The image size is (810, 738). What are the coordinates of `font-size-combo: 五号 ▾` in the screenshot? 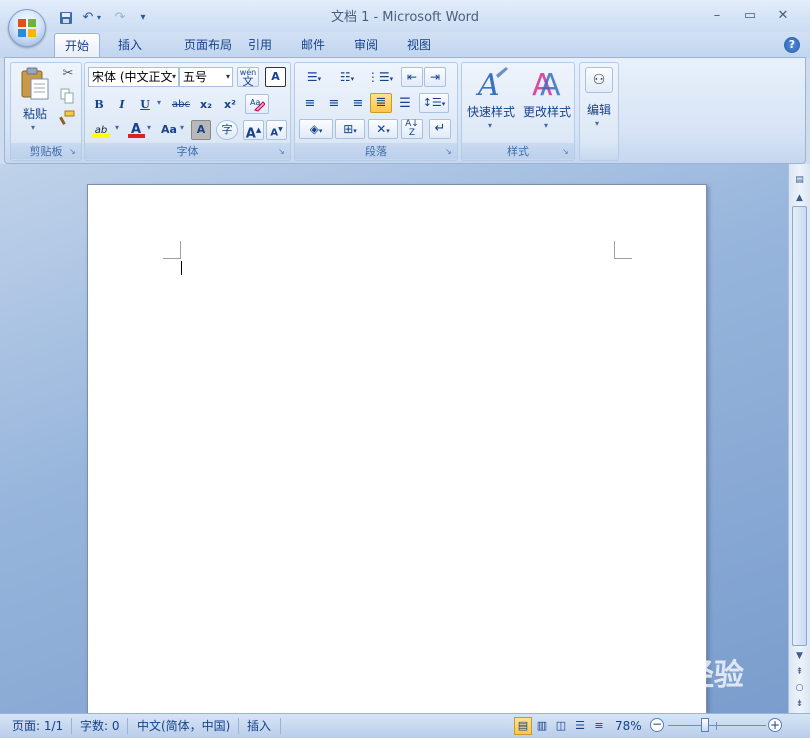 It's located at (206, 77).